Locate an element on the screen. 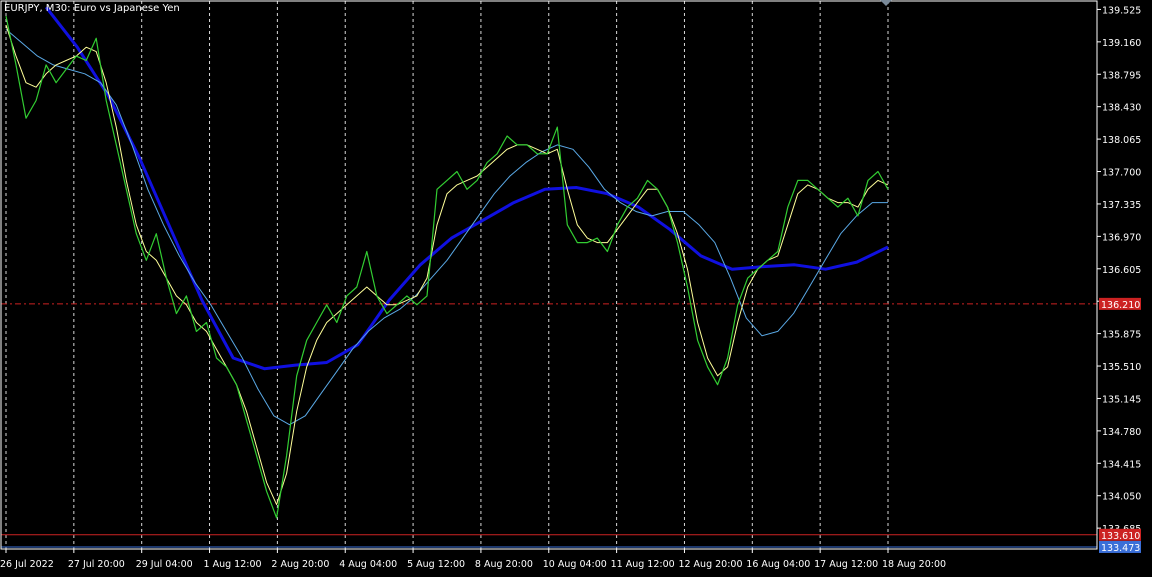  y-tick-label: 135.145 is located at coordinates (1121, 399).